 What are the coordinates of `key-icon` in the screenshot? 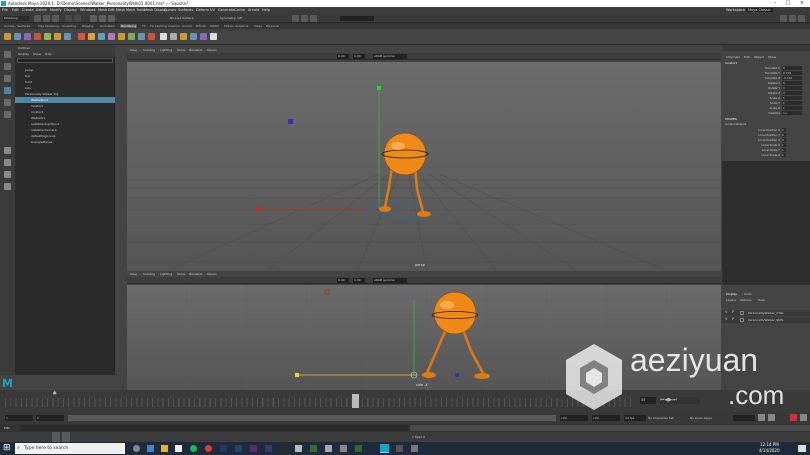 It's located at (761, 417).